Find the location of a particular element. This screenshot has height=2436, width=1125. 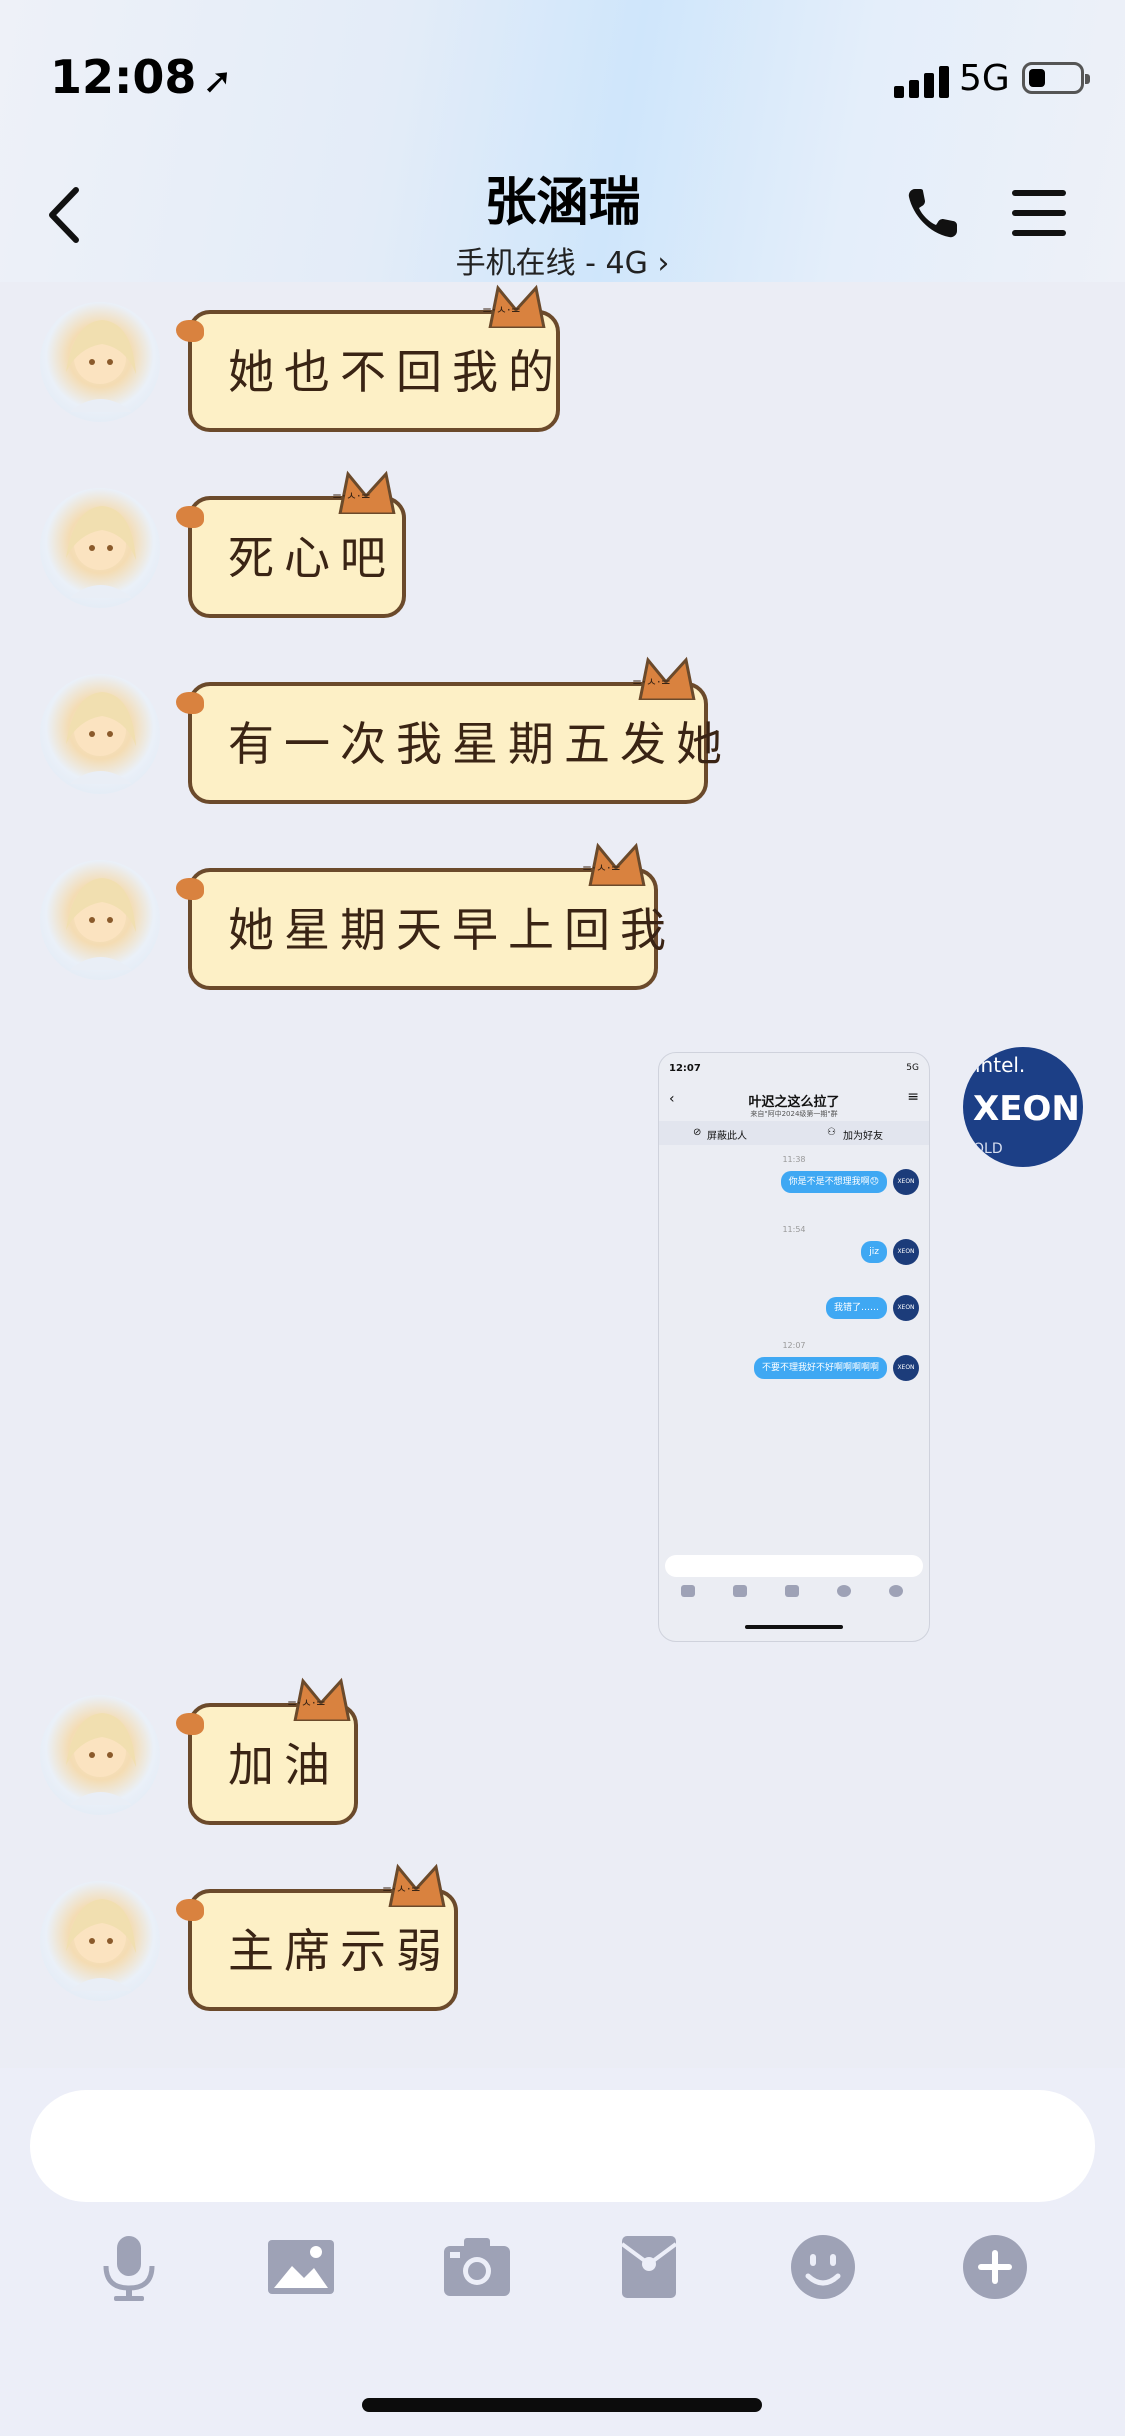

shot-menu-icon: ≡ is located at coordinates (913, 1097).